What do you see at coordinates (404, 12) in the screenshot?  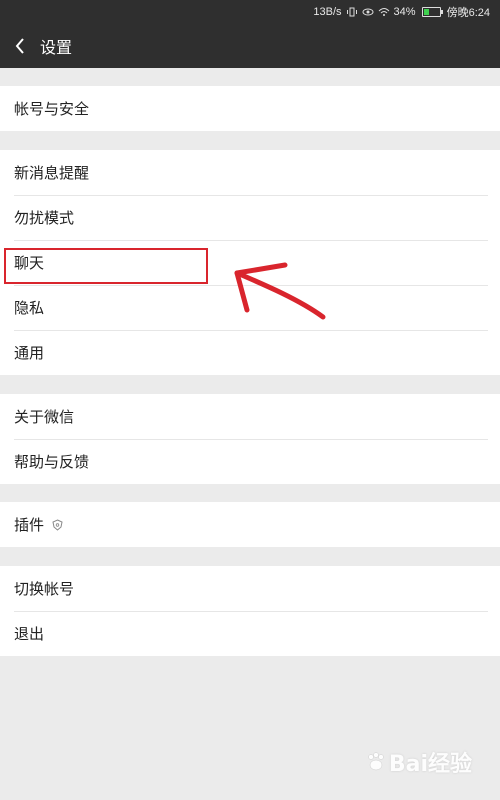 I see `battery-percent: 34%` at bounding box center [404, 12].